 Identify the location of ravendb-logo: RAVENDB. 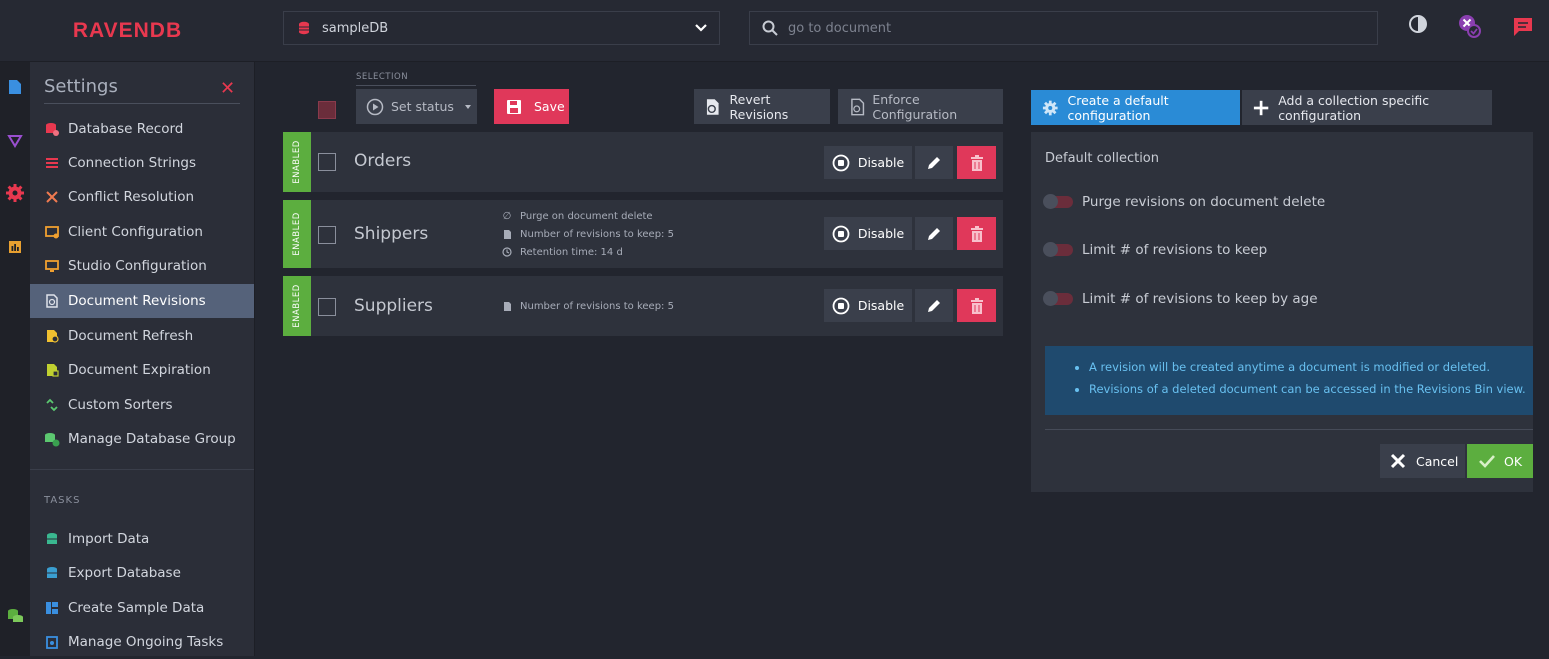
(127, 31).